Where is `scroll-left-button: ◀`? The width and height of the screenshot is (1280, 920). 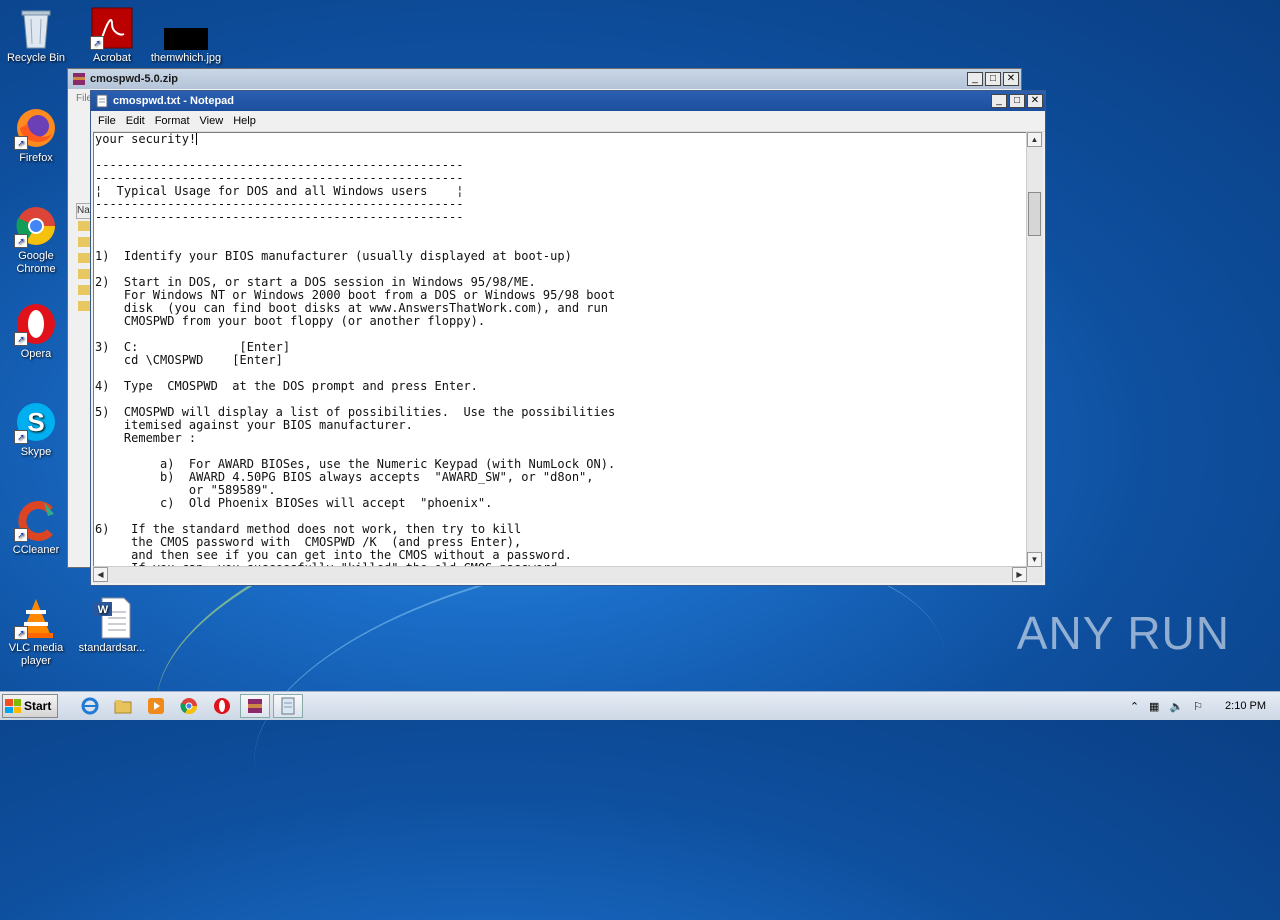 scroll-left-button: ◀ is located at coordinates (100, 574).